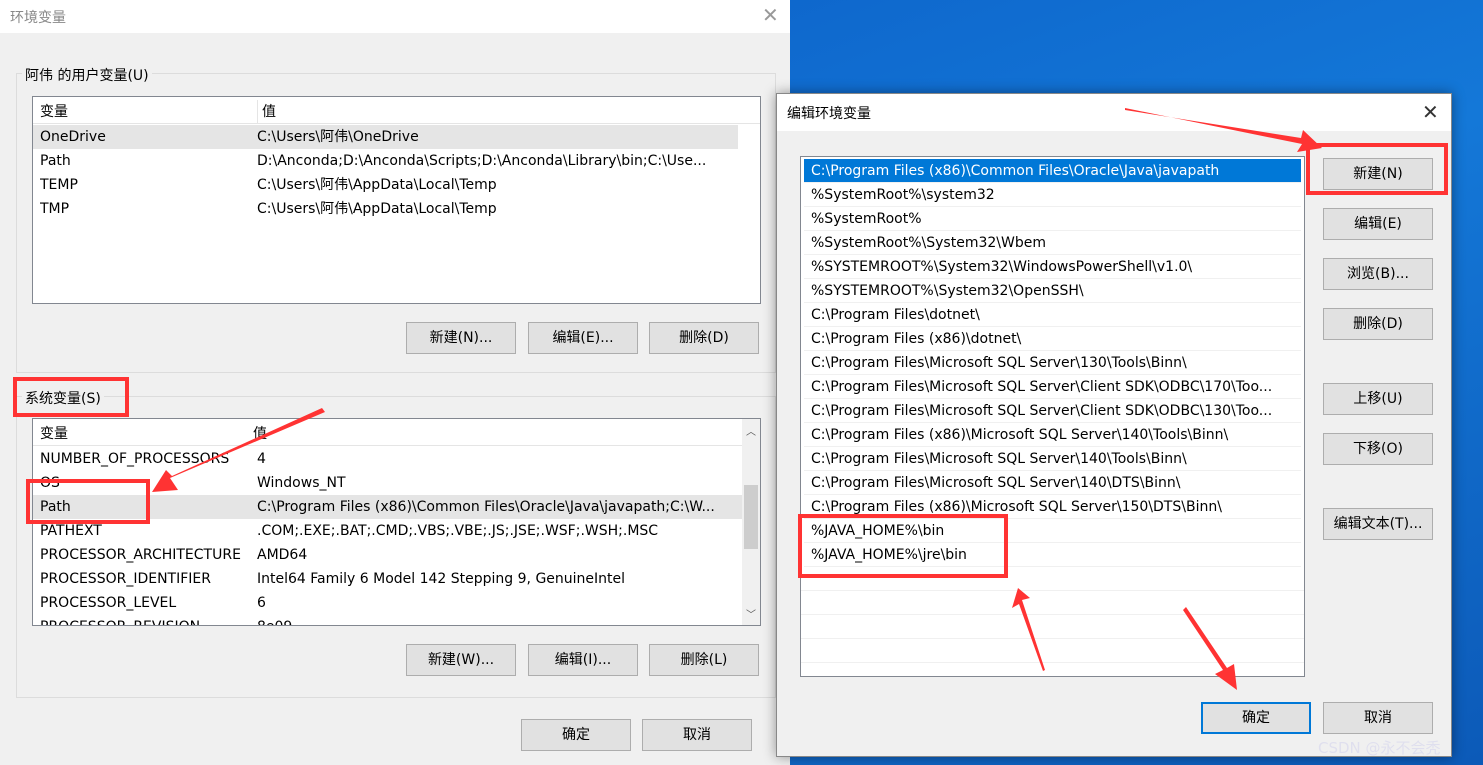 Image resolution: width=1483 pixels, height=765 pixels. What do you see at coordinates (1210, 648) in the screenshot?
I see `arrow-to-ok` at bounding box center [1210, 648].